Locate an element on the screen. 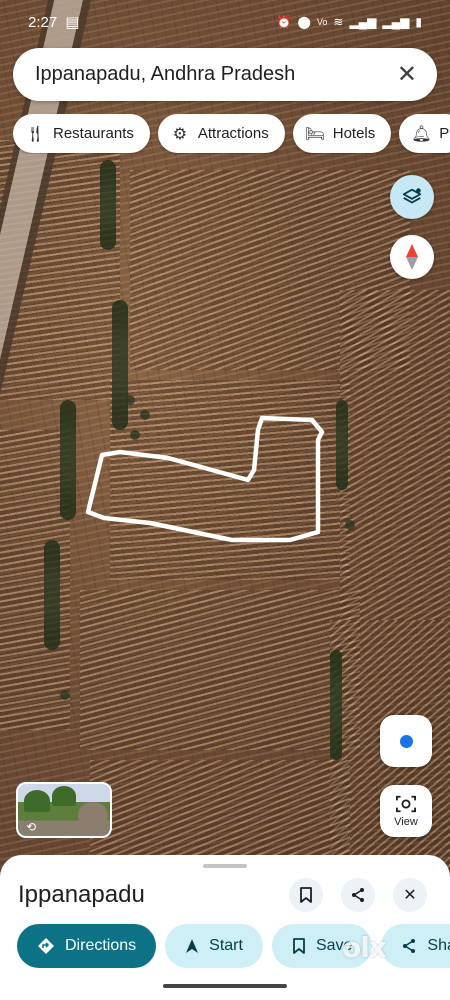 The width and height of the screenshot is (450, 1000). my-location-icon is located at coordinates (406, 741).